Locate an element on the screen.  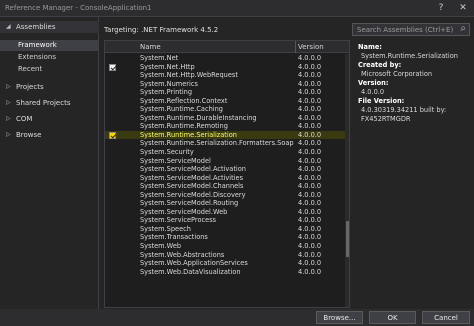
sidebar-group-com: ▷ COM is located at coordinates (49, 119).